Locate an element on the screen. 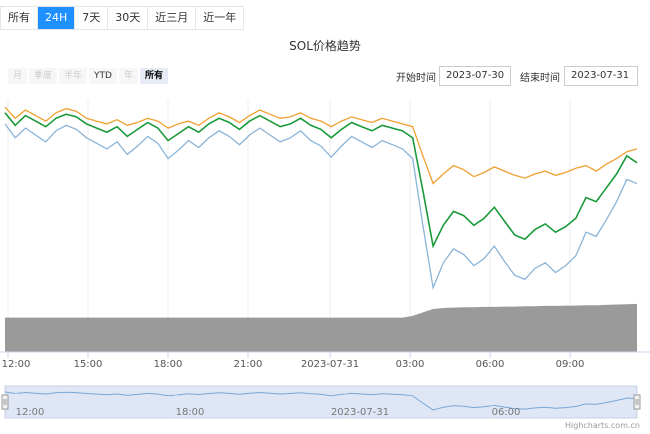  navigator-tick-label: 06:00 is located at coordinates (506, 412).